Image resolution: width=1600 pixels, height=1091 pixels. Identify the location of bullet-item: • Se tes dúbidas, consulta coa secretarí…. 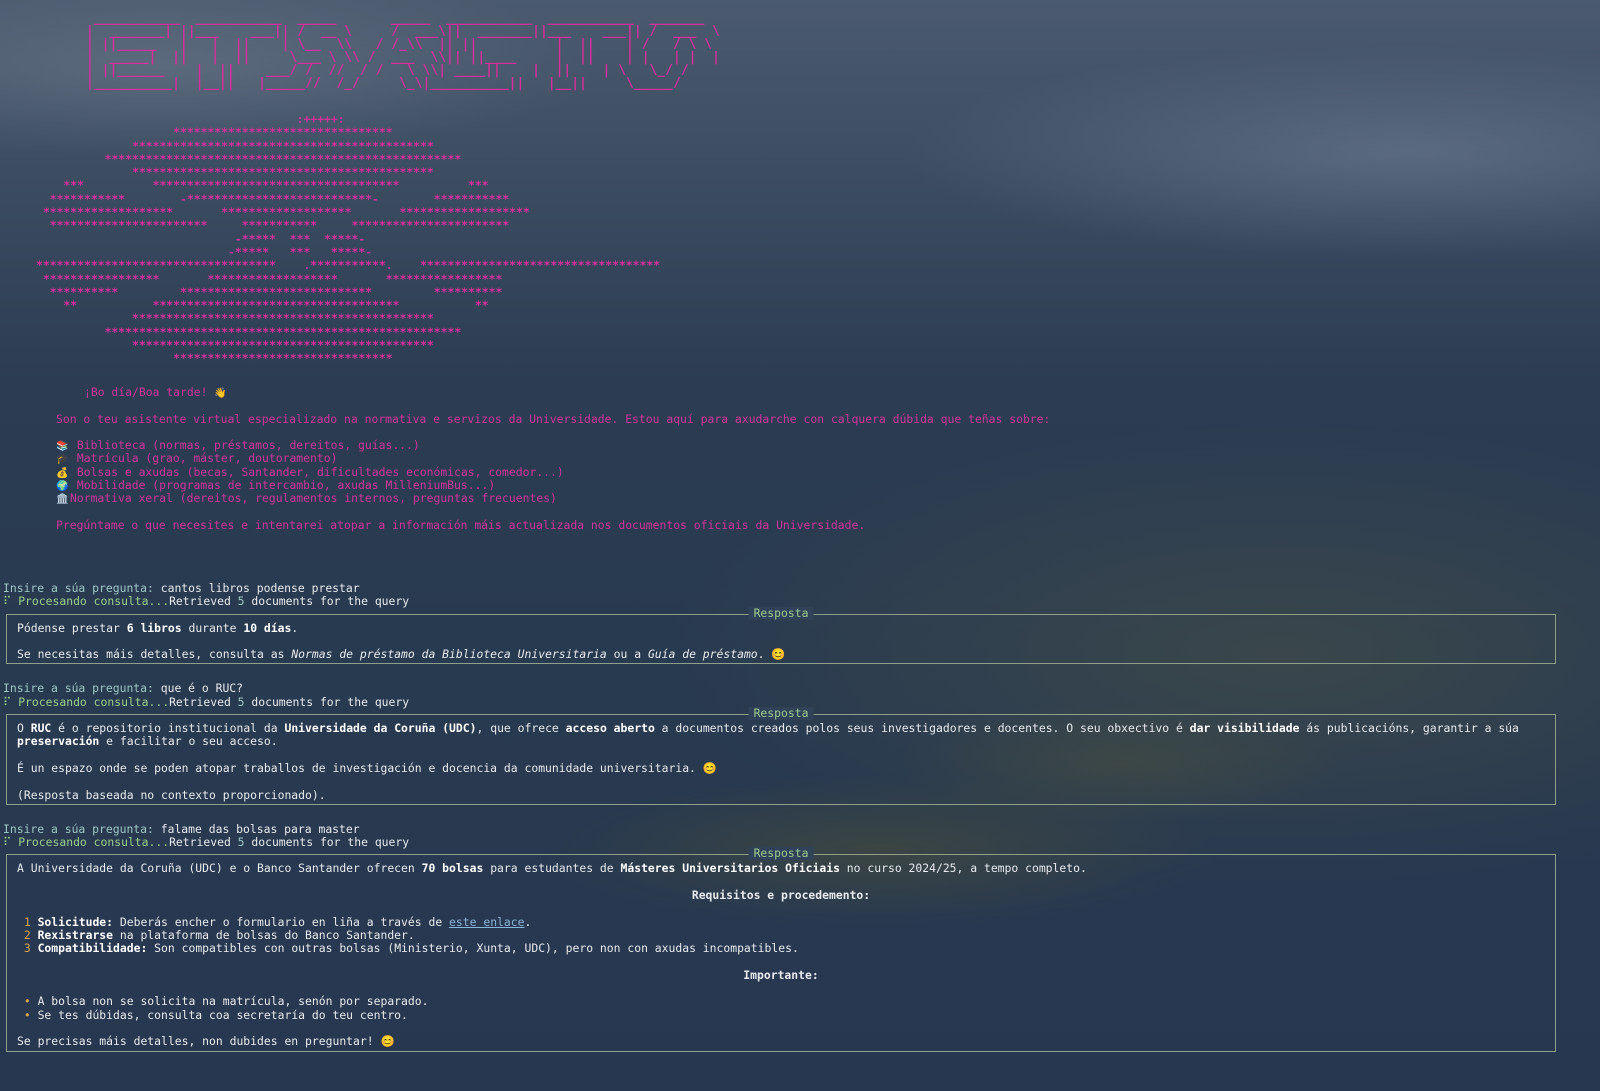
(215, 1014).